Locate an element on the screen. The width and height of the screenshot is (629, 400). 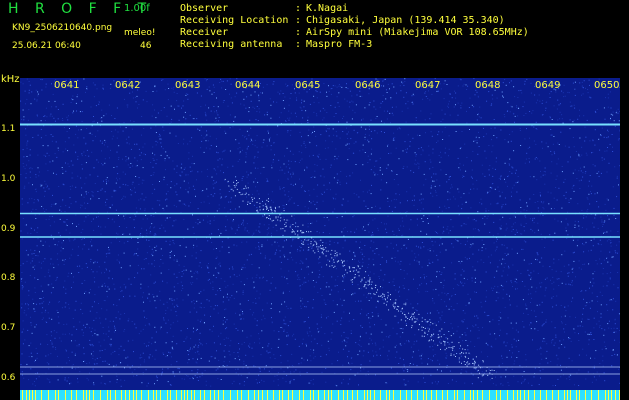
meteor-count: 46 is located at coordinates (146, 46).